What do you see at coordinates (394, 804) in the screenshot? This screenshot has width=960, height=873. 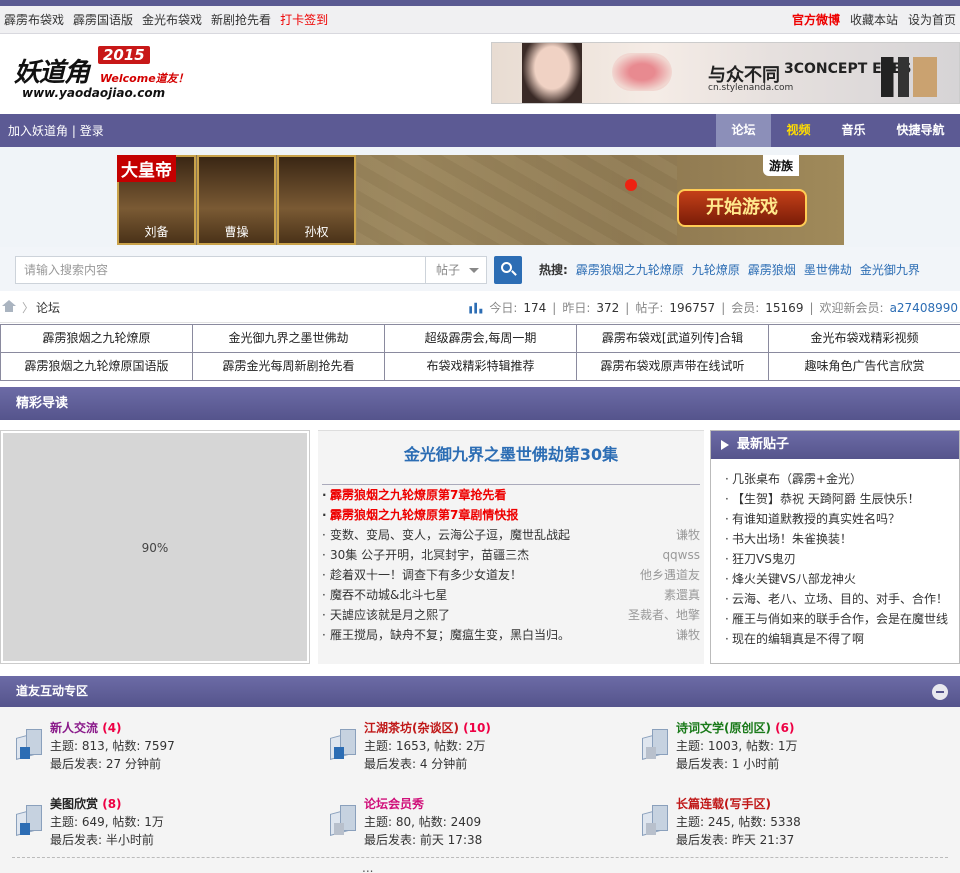 I see `board-name-link: 论坛会员秀` at bounding box center [394, 804].